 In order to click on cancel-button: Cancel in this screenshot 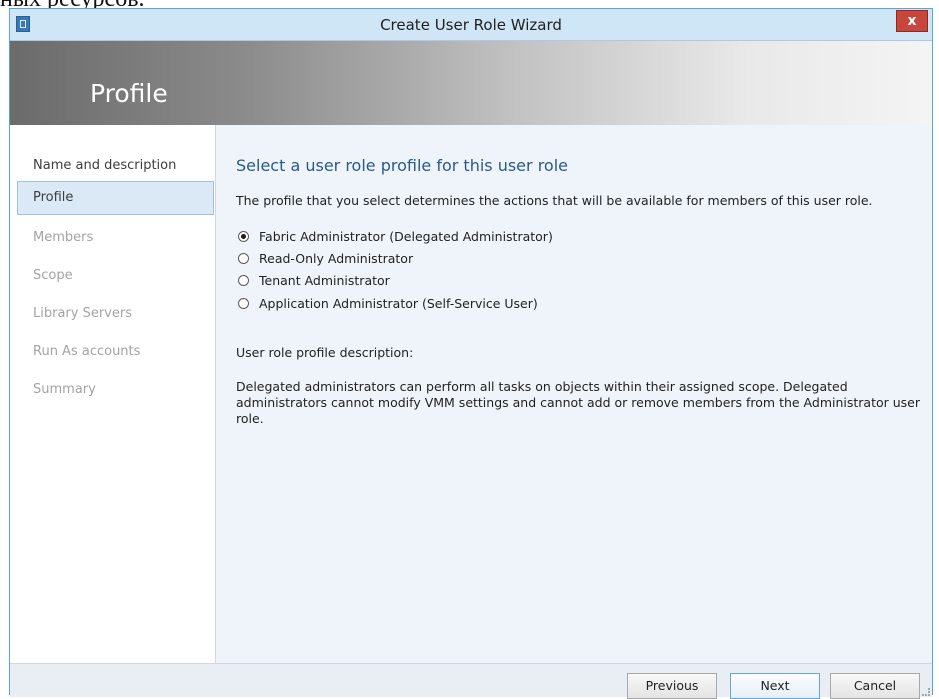, I will do `click(875, 686)`.